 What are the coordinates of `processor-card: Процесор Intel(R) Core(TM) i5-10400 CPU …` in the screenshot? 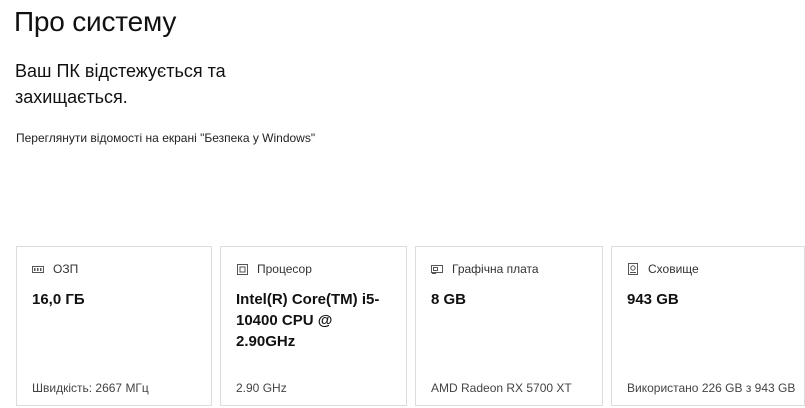 It's located at (313, 326).